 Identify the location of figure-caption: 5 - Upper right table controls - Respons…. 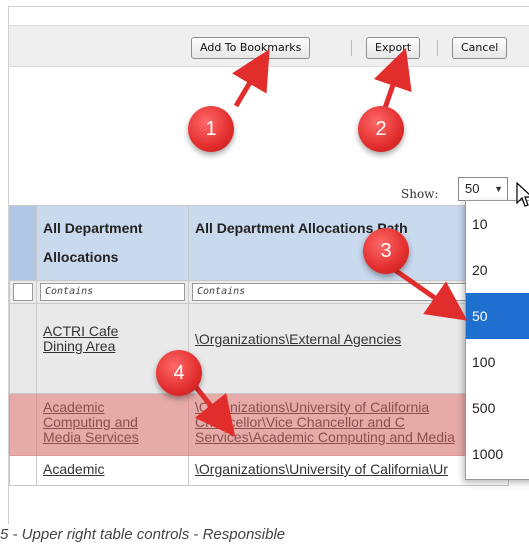
(143, 534).